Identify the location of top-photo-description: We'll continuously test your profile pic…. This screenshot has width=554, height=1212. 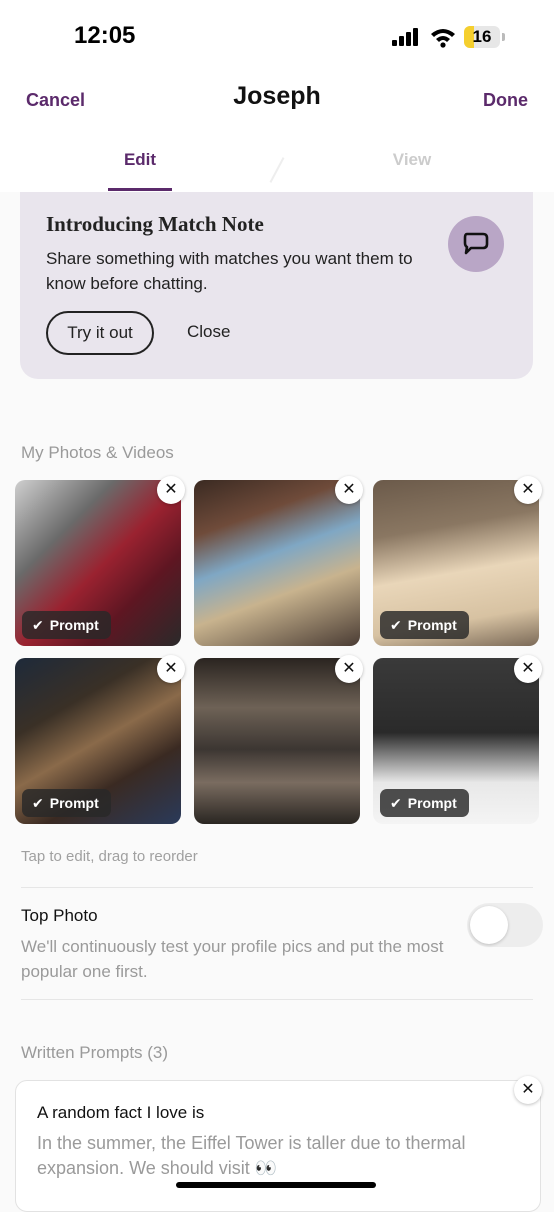
(232, 959).